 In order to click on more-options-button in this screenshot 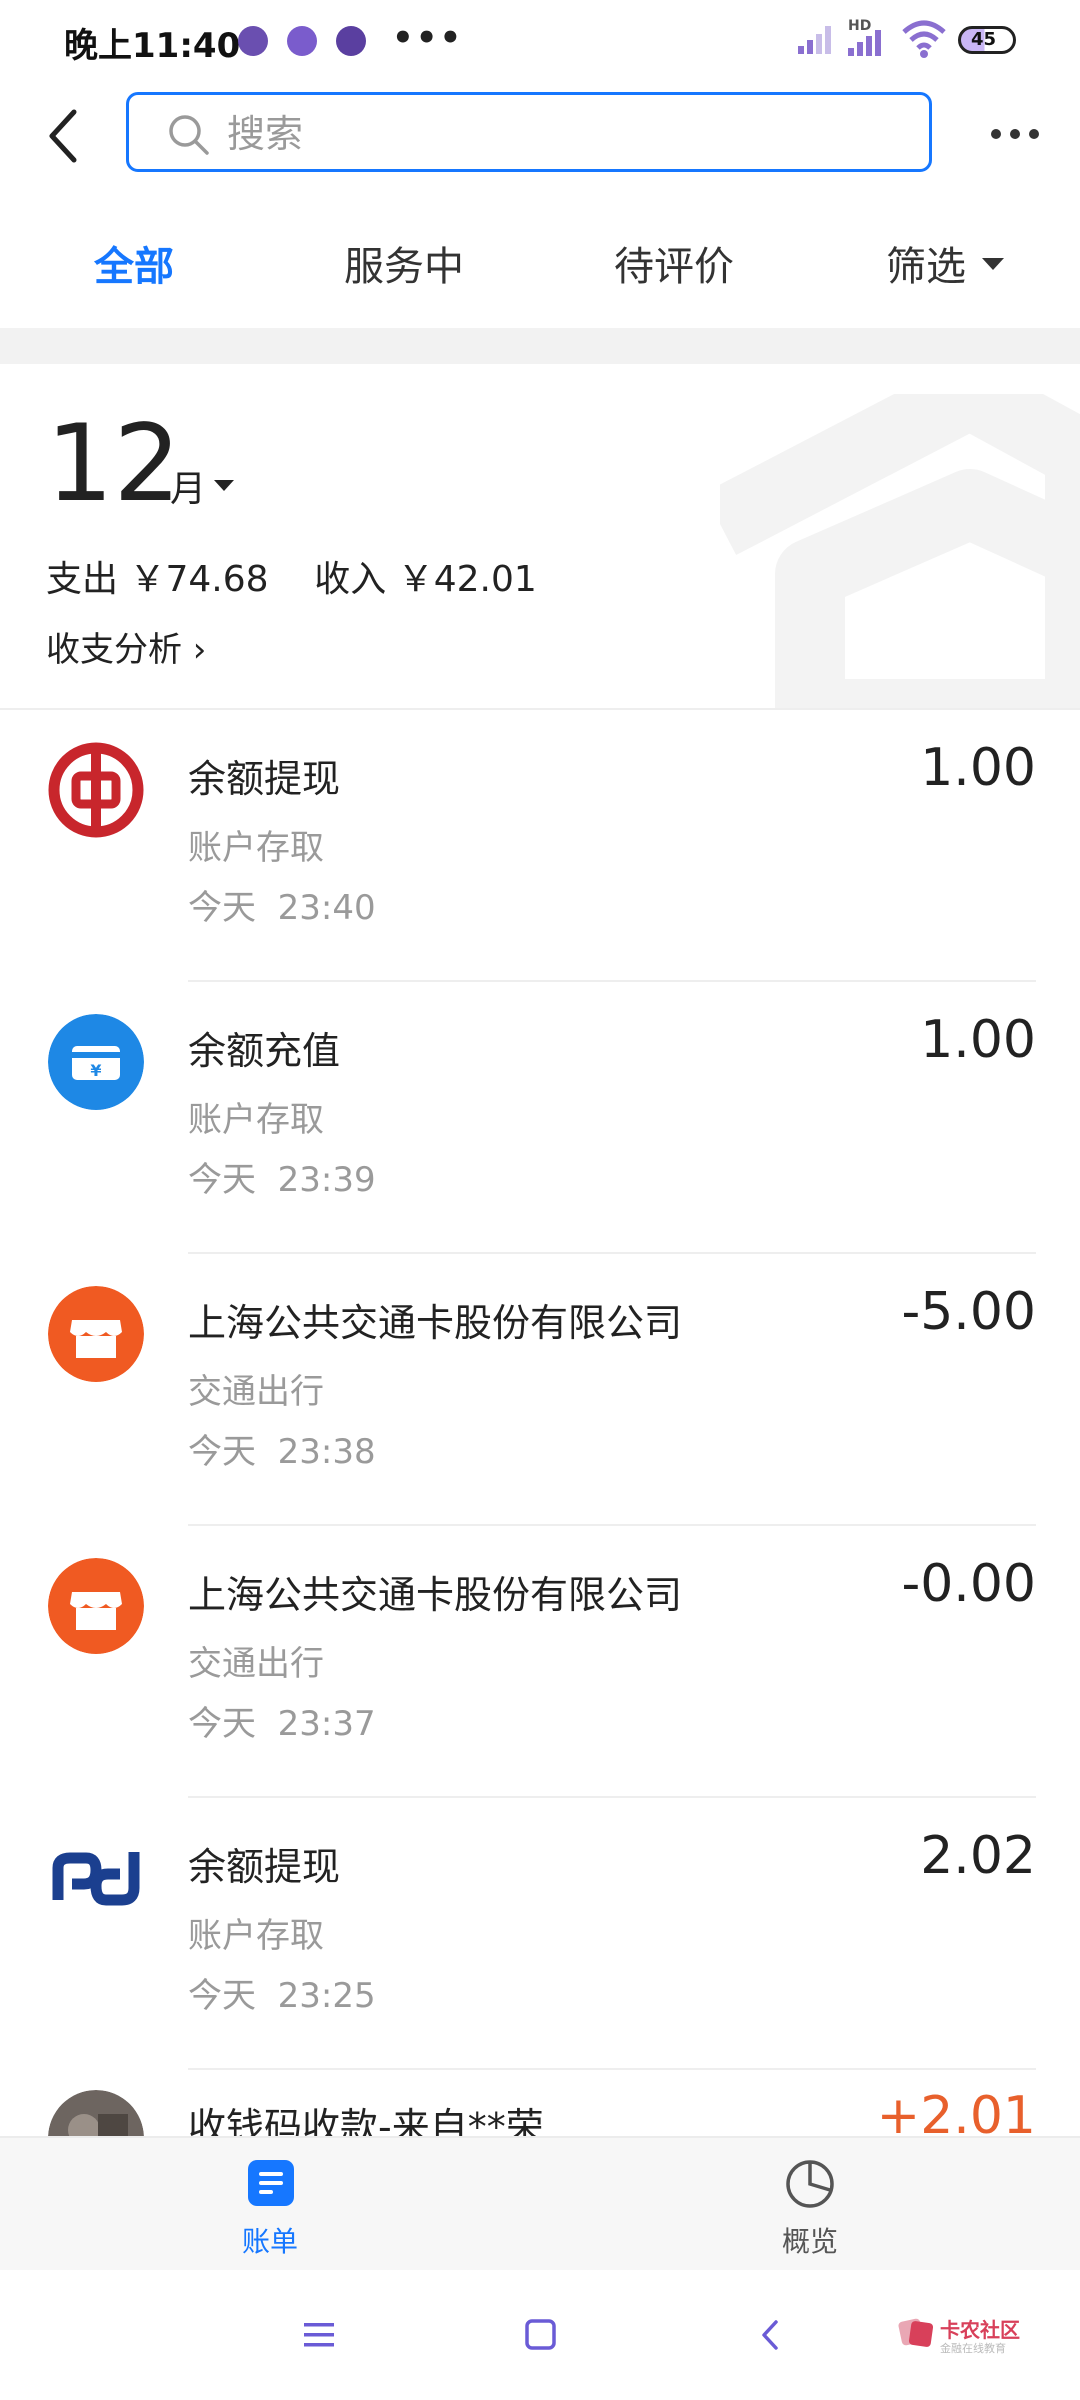, I will do `click(1015, 135)`.